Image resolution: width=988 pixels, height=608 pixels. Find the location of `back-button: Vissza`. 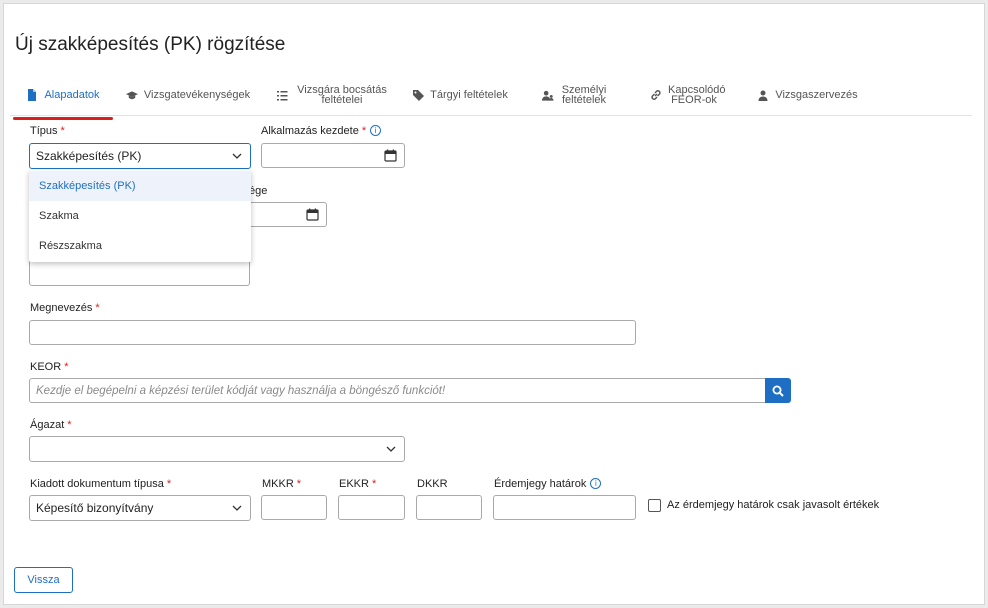

back-button: Vissza is located at coordinates (43, 580).